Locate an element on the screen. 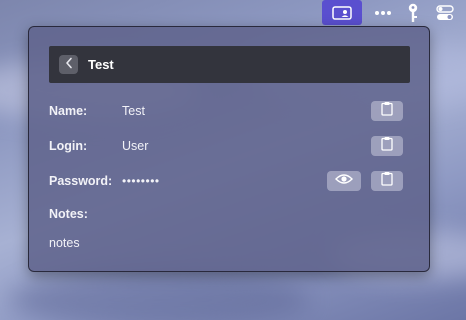 This screenshot has width=466, height=320. menu-bar is located at coordinates (233, 12).